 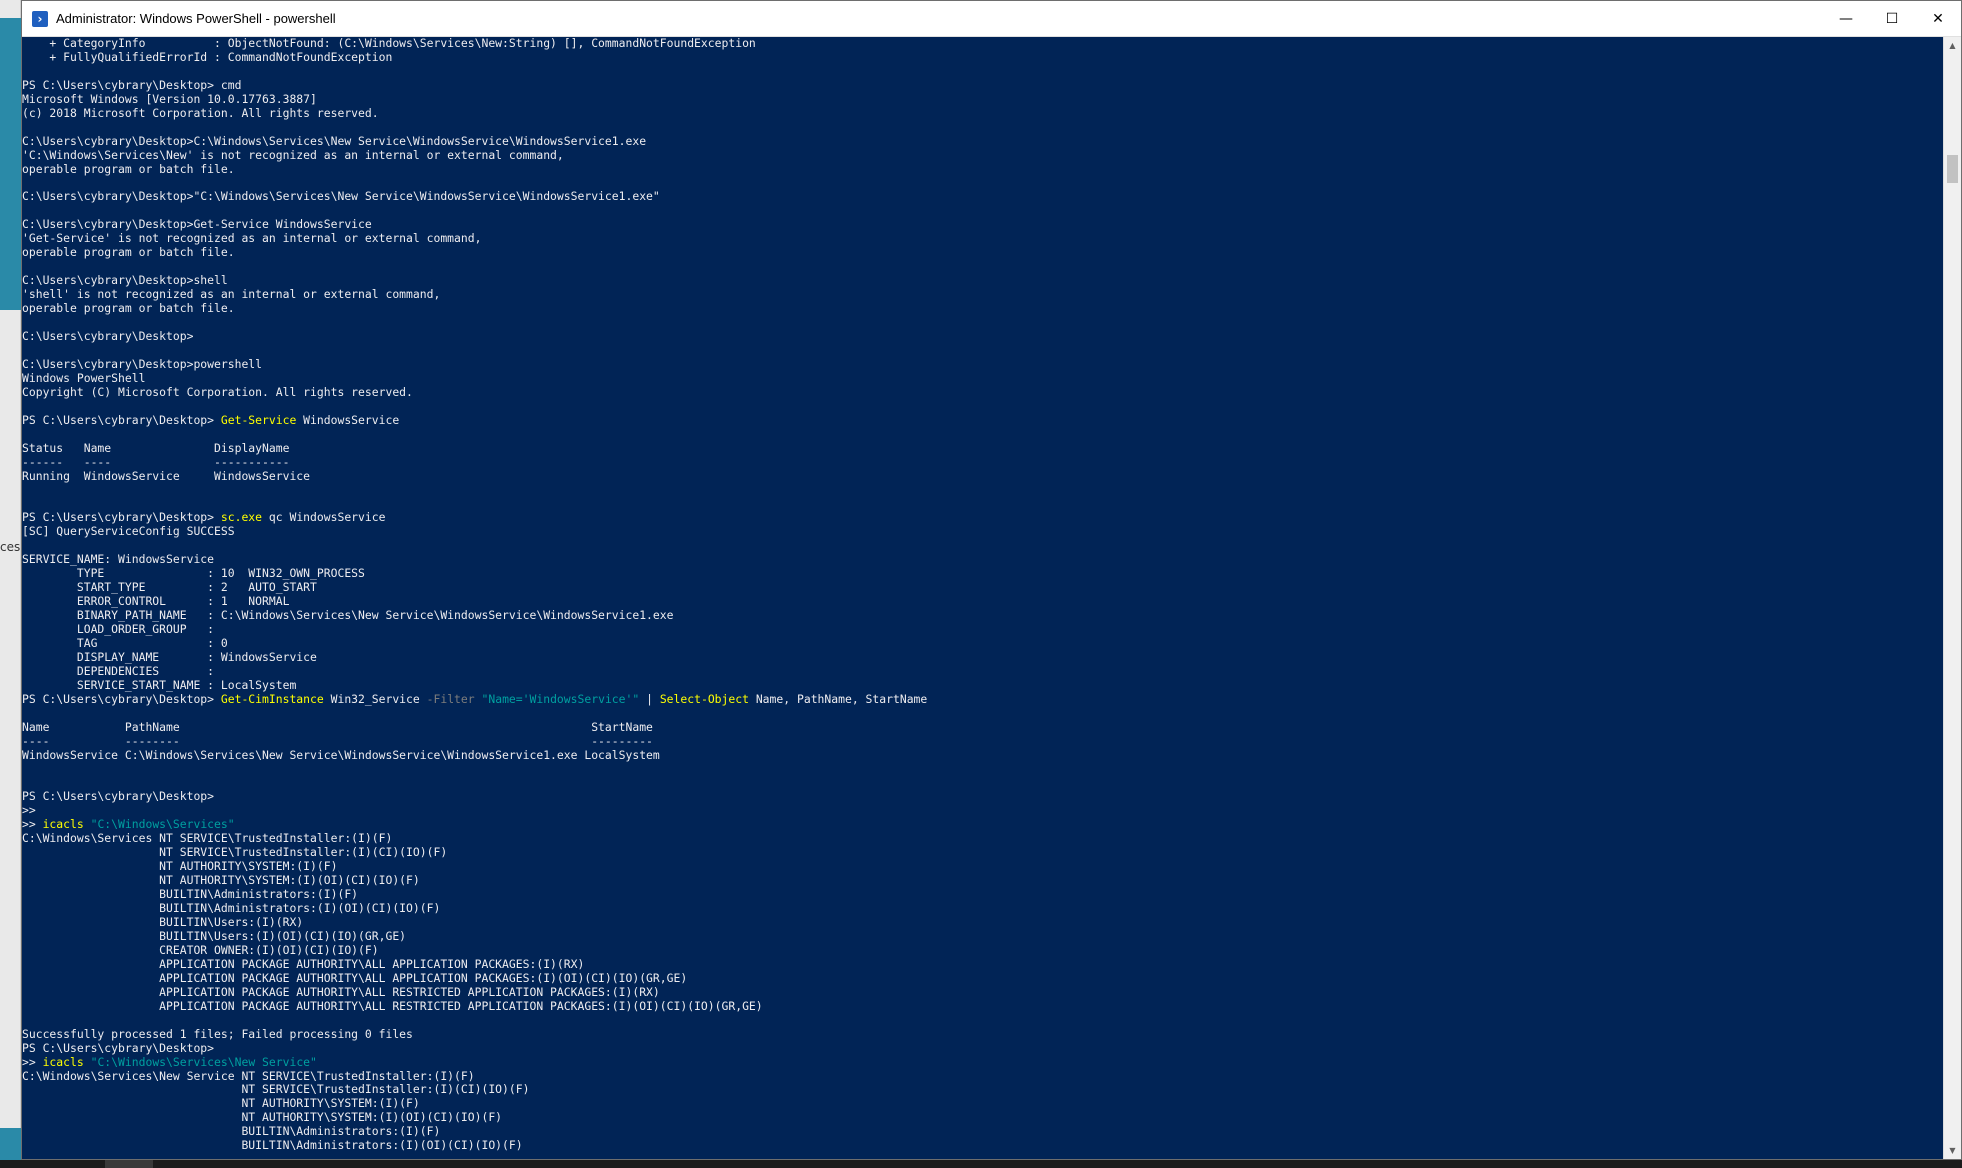 What do you see at coordinates (10, 580) in the screenshot?
I see `background-window-strip: ces` at bounding box center [10, 580].